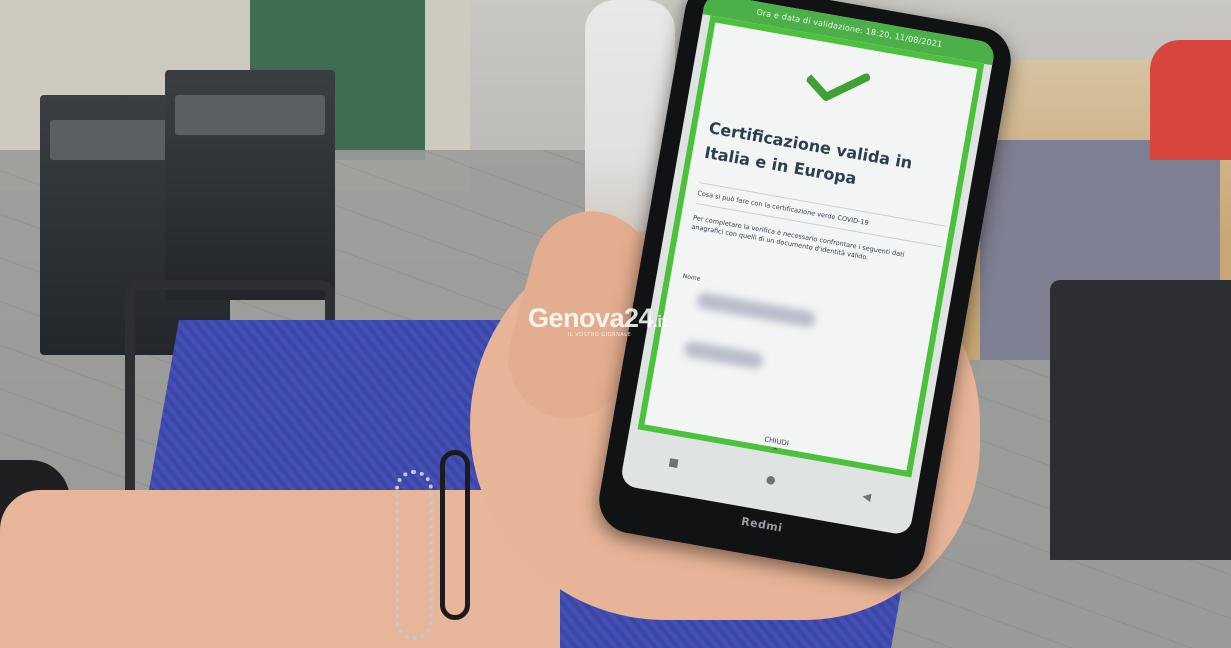 The height and width of the screenshot is (648, 1231). Describe the element at coordinates (455, 535) in the screenshot. I see `wrist-band` at that location.